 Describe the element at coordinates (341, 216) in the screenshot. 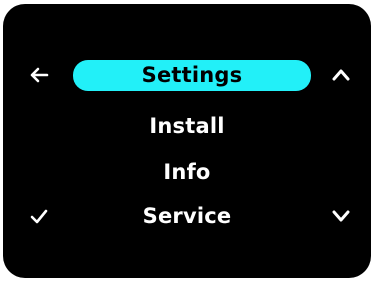

I see `chevron-down-icon` at that location.